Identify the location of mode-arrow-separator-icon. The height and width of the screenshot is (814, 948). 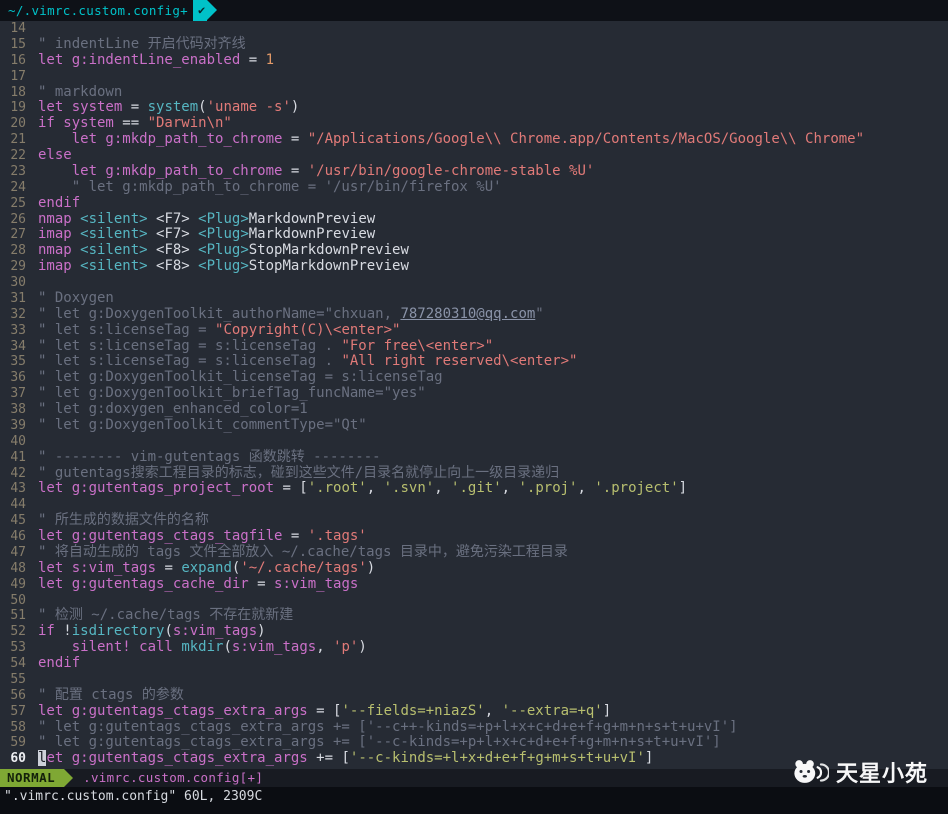
(69, 778).